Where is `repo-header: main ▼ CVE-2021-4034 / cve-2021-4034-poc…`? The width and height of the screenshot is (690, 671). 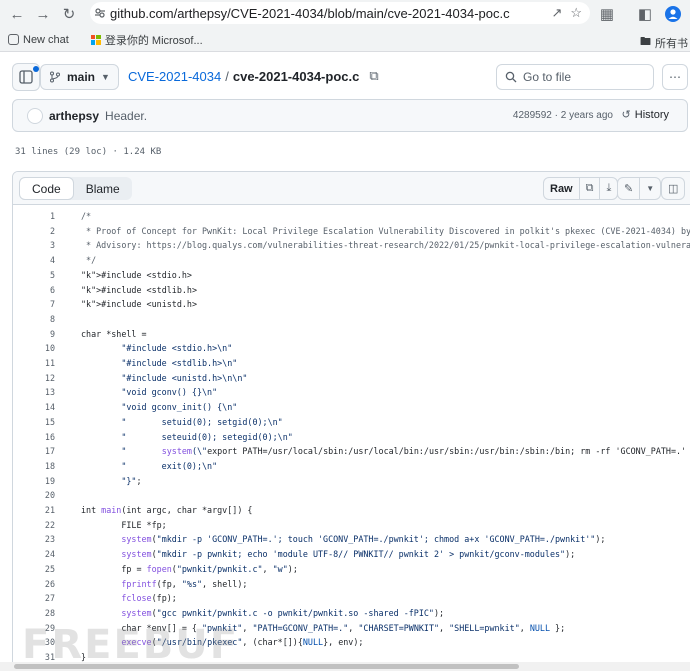
repo-header: main ▼ CVE-2021-4034 / cve-2021-4034-poc… is located at coordinates (345, 76).